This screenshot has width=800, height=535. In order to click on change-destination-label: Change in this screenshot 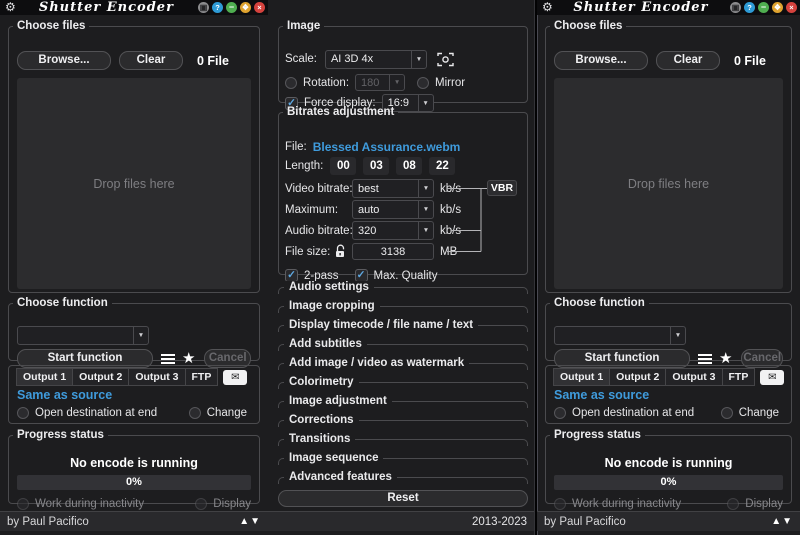, I will do `click(758, 413)`.